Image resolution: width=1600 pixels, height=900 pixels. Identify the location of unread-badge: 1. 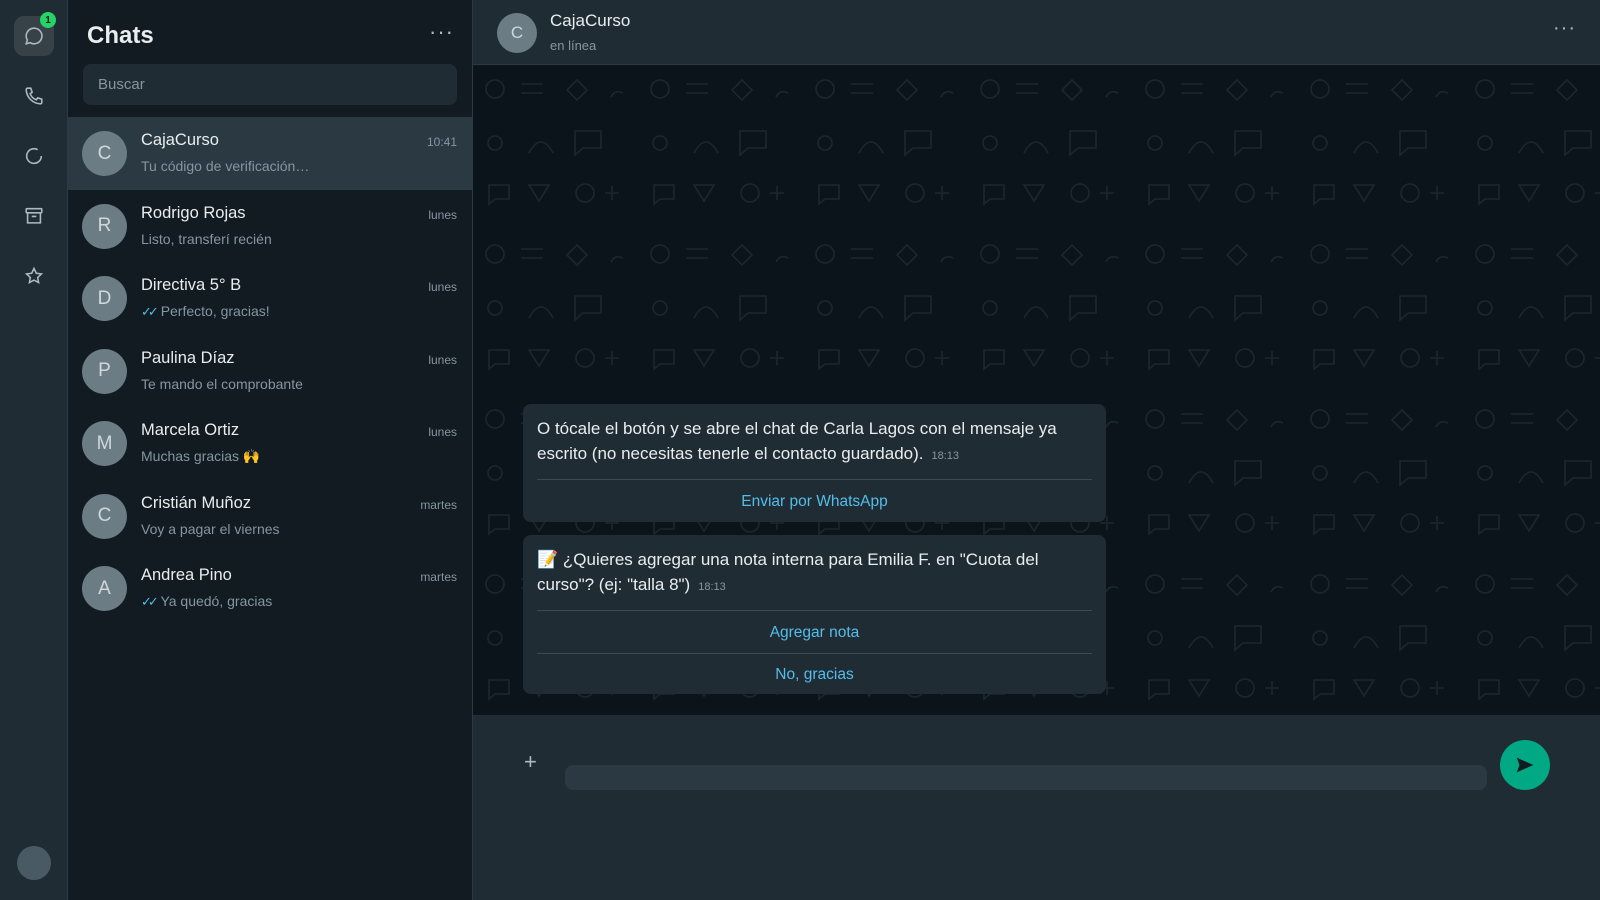
(48, 20).